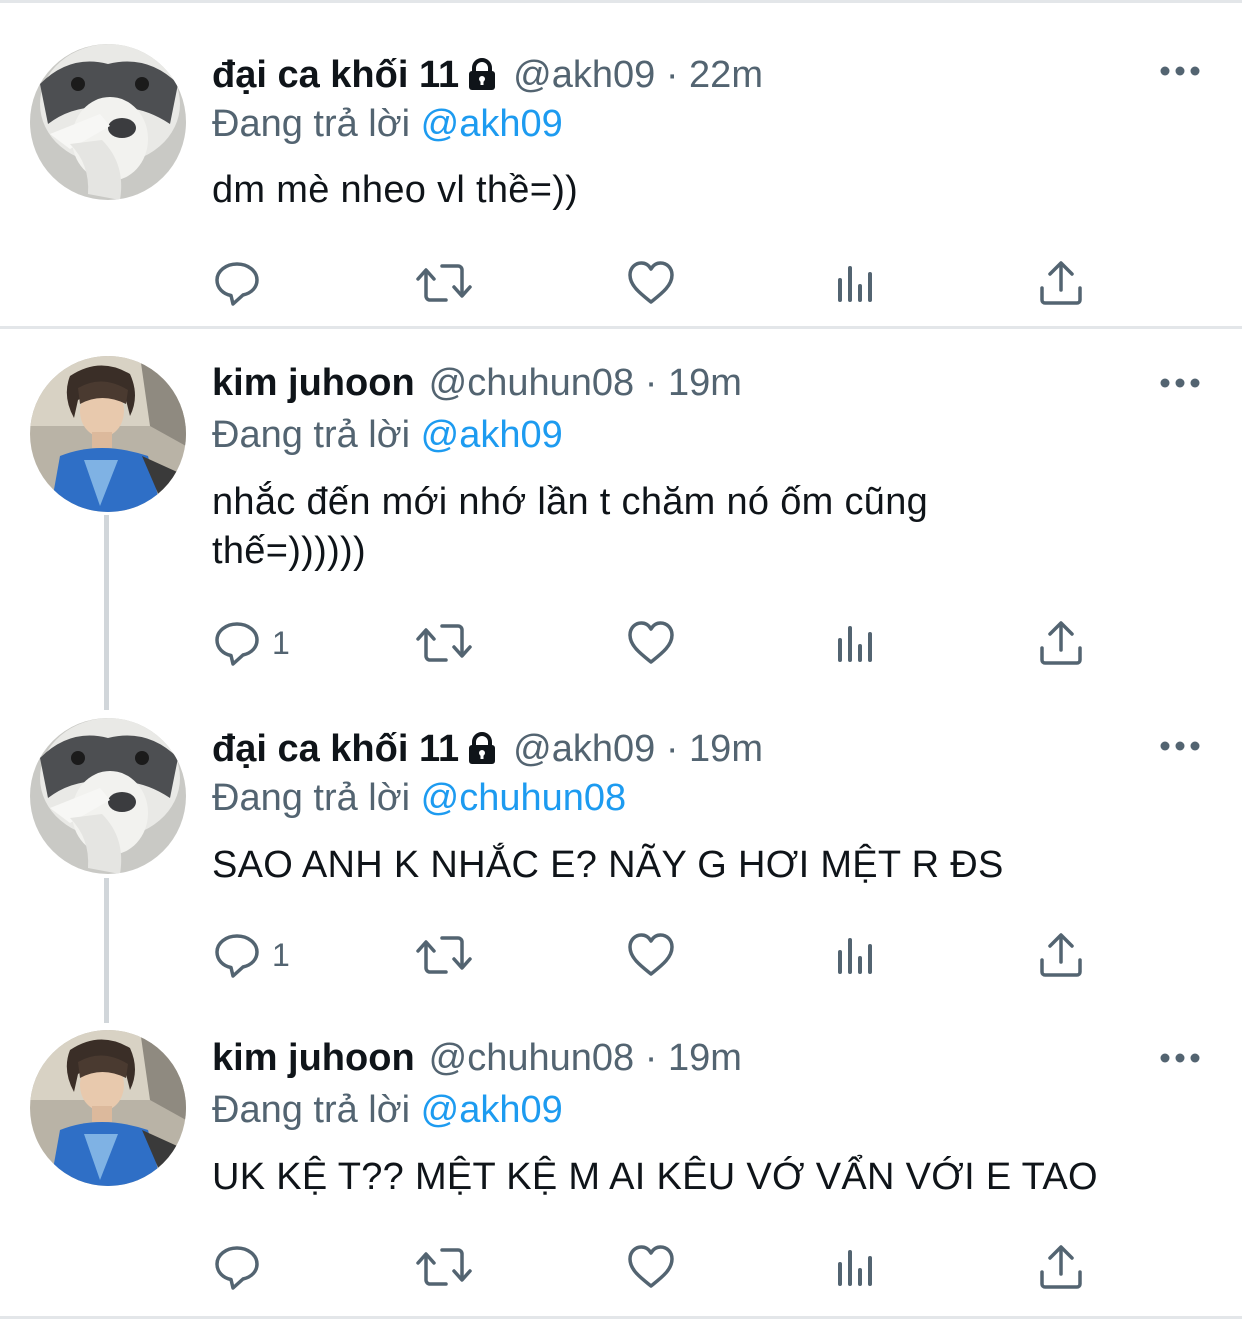 This screenshot has height=1326, width=1242. What do you see at coordinates (621, 327) in the screenshot?
I see `tweet-separator` at bounding box center [621, 327].